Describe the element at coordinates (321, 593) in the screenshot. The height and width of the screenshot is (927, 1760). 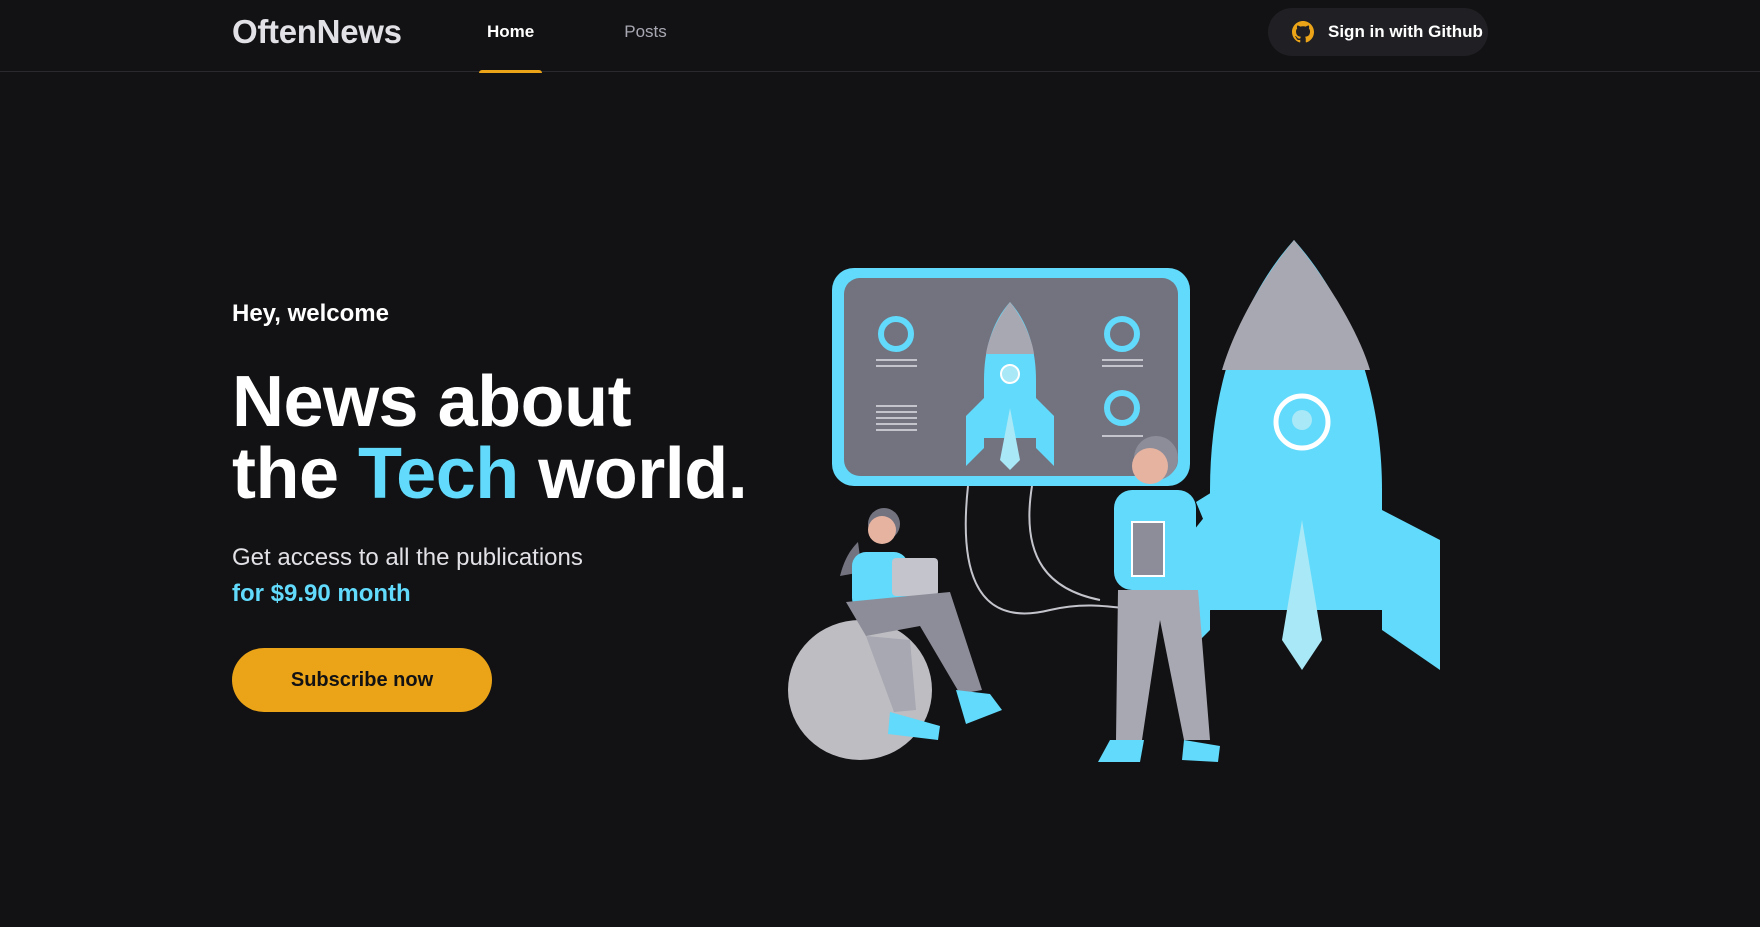
I see `hero-price: for $9.90 month` at that location.